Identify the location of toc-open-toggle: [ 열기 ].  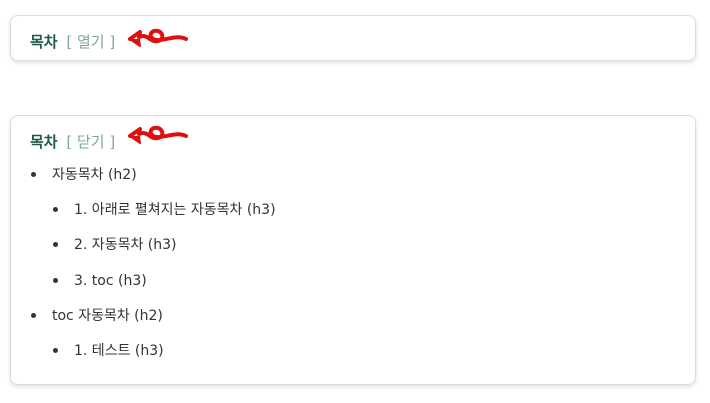
(90, 42).